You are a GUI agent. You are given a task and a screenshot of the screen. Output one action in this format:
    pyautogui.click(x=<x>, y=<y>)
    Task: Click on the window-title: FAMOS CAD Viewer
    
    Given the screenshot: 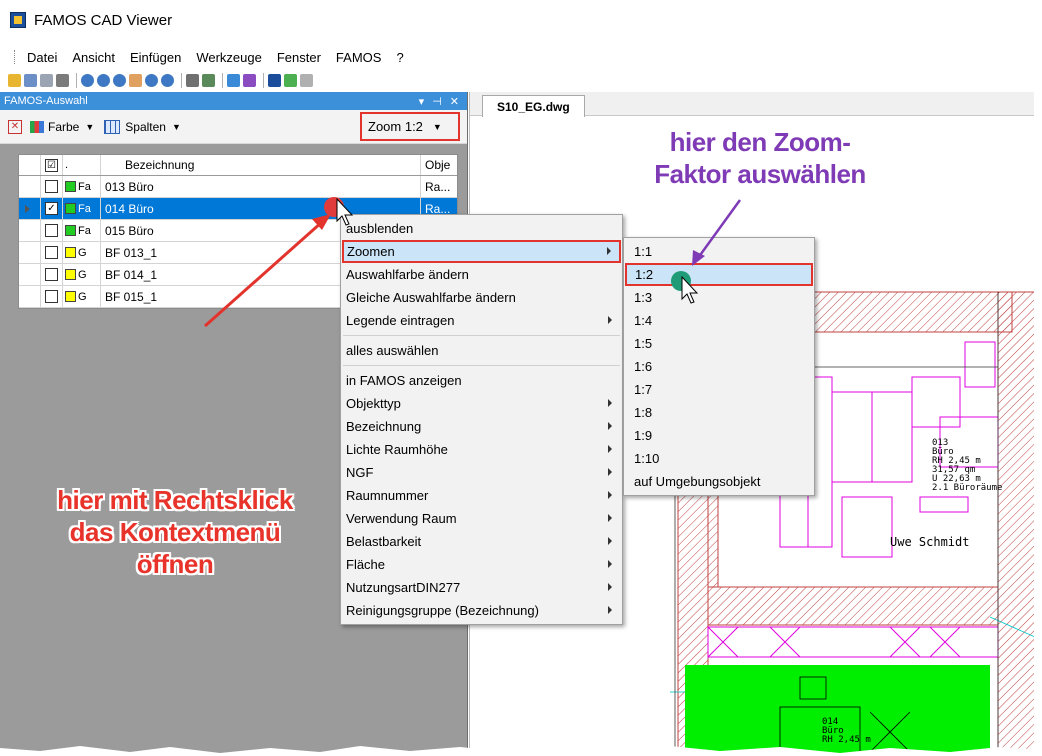 What is the action you would take?
    pyautogui.click(x=103, y=20)
    